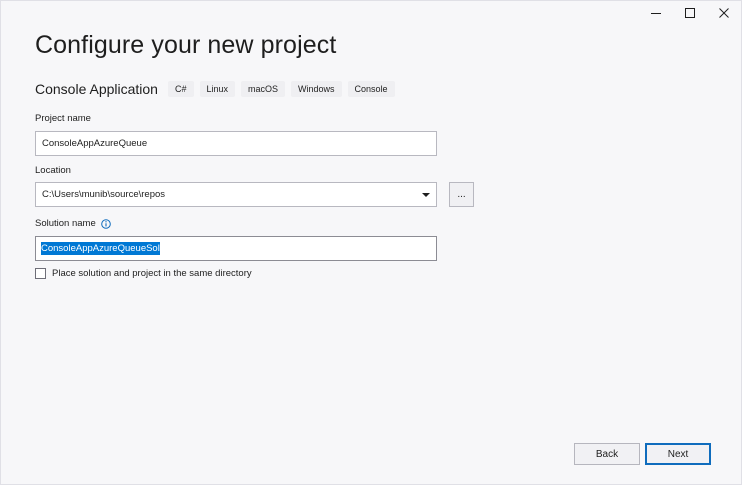 The image size is (742, 485). Describe the element at coordinates (316, 89) in the screenshot. I see `tag-platform-windows: Windows` at that location.